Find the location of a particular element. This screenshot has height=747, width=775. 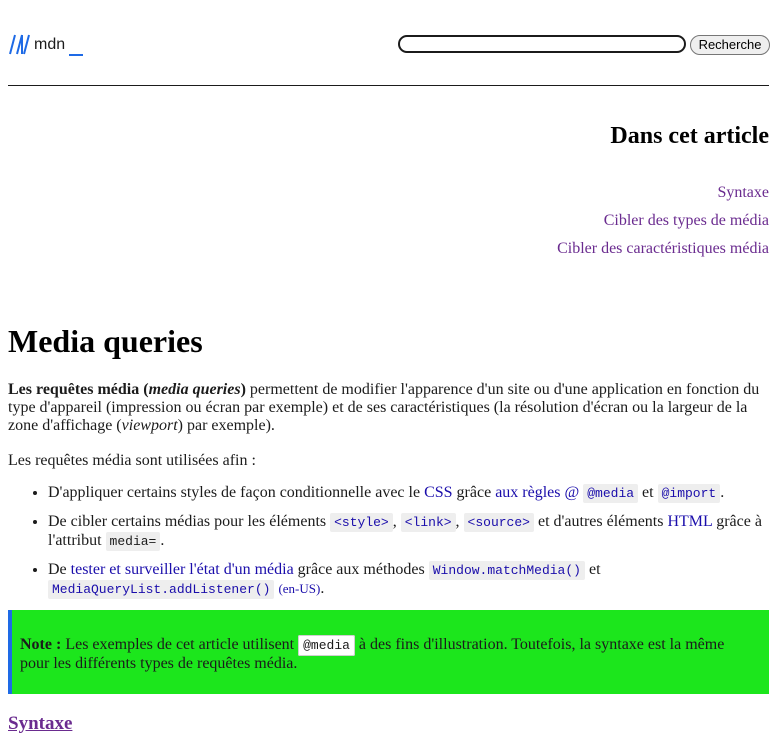

mdn-logo-icon: mdn is located at coordinates (46, 45).